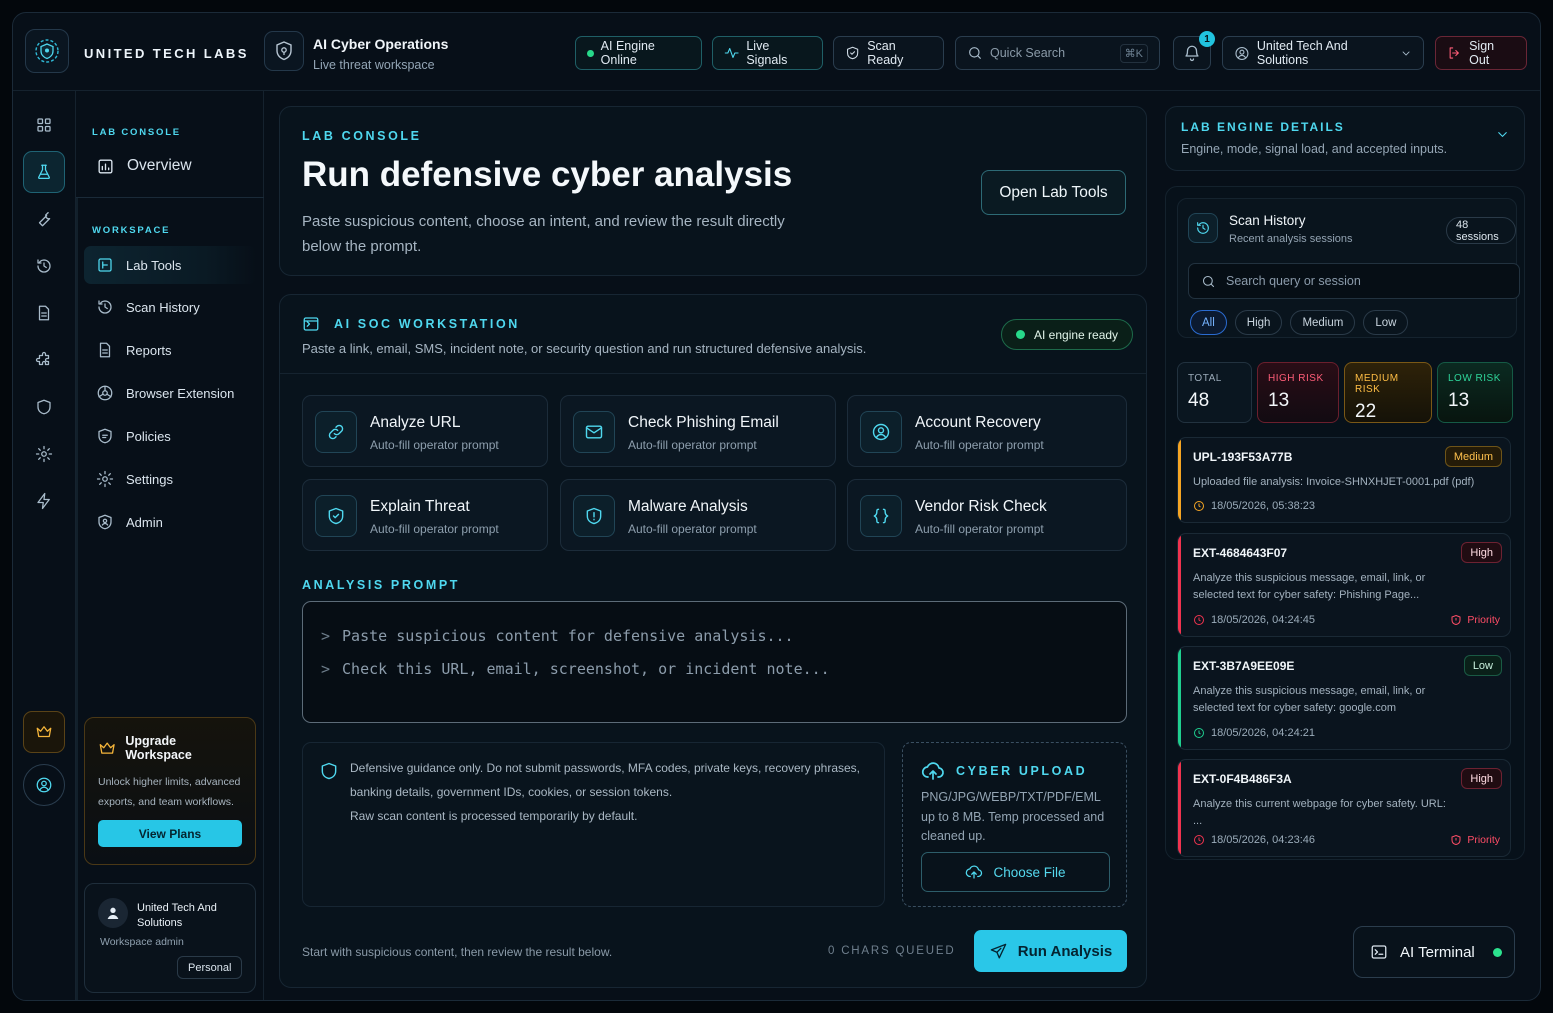  What do you see at coordinates (144, 522) in the screenshot?
I see `sidebar-item-label: Admin` at bounding box center [144, 522].